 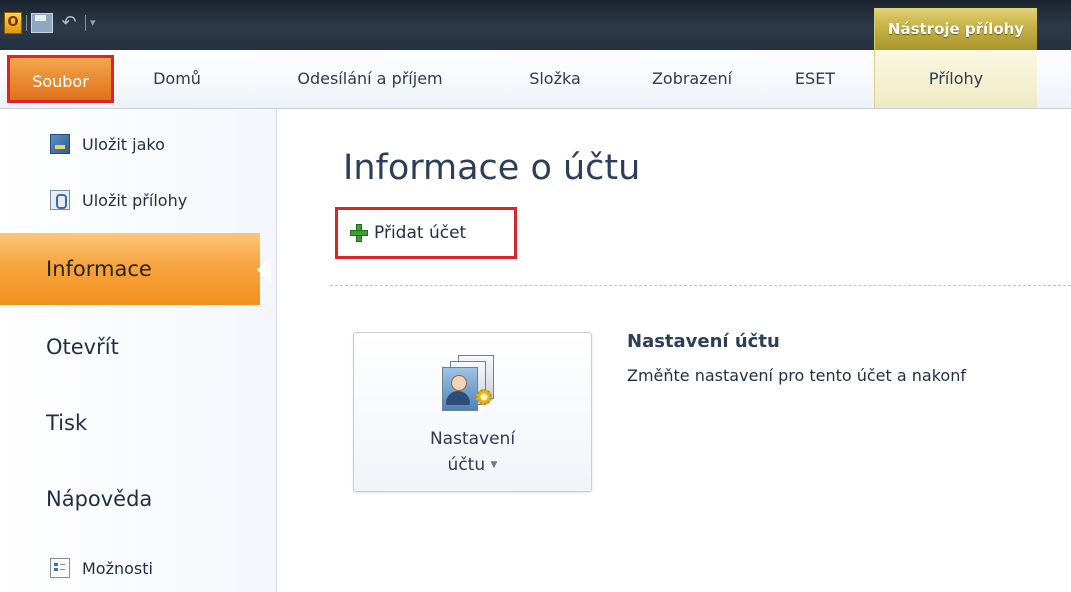 I want to click on context-group-title: Nástroje přílohy, so click(x=955, y=29).